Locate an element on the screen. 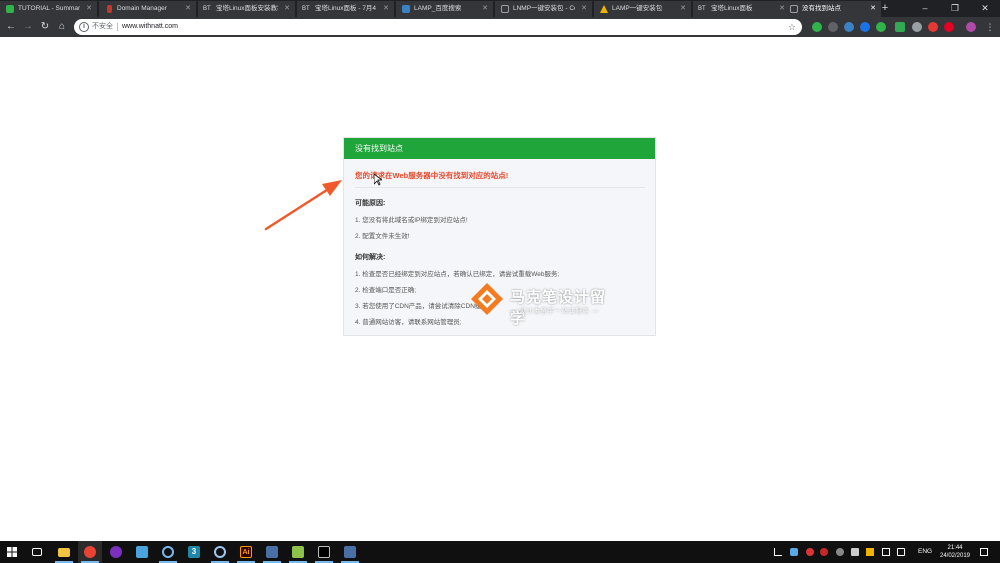 The image size is (1000, 563). close-window-button: ✕ is located at coordinates (985, 8).